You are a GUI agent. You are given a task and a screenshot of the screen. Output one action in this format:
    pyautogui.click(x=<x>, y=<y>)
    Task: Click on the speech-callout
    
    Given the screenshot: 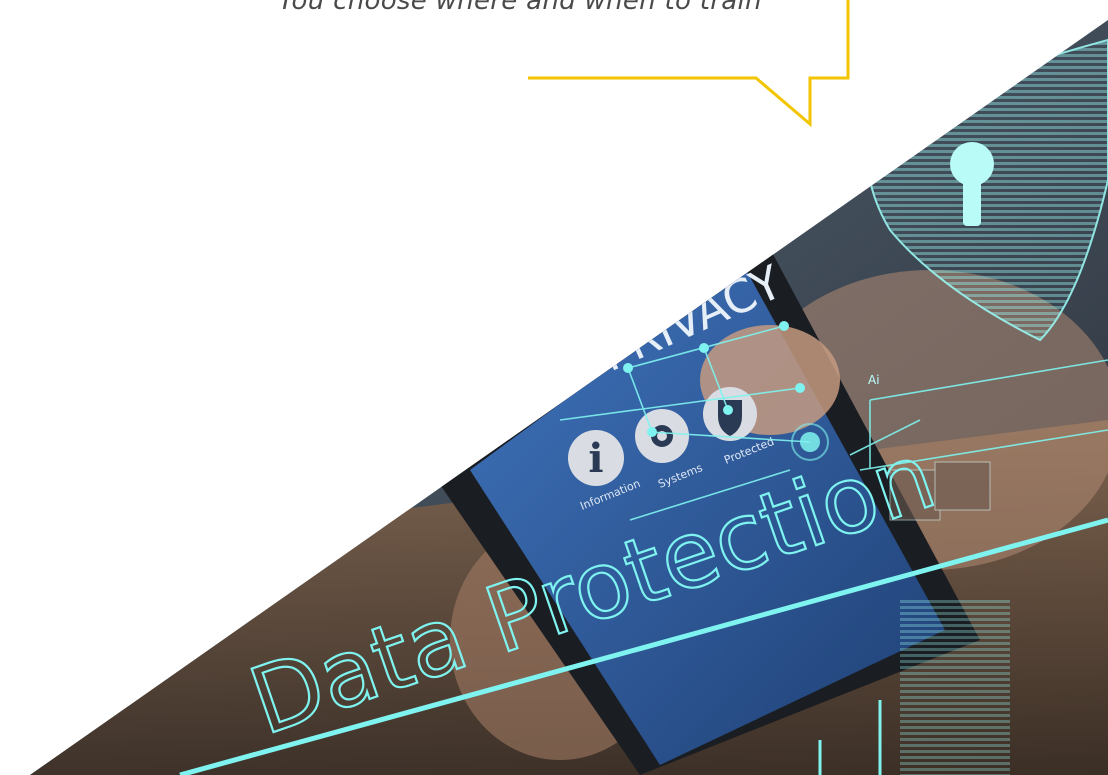 What is the action you would take?
    pyautogui.click(x=689, y=64)
    